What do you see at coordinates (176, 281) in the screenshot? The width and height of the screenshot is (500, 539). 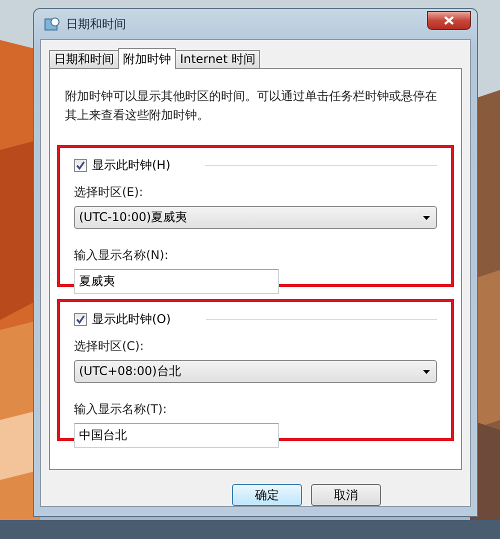 I see `name-field: 夏威夷` at bounding box center [176, 281].